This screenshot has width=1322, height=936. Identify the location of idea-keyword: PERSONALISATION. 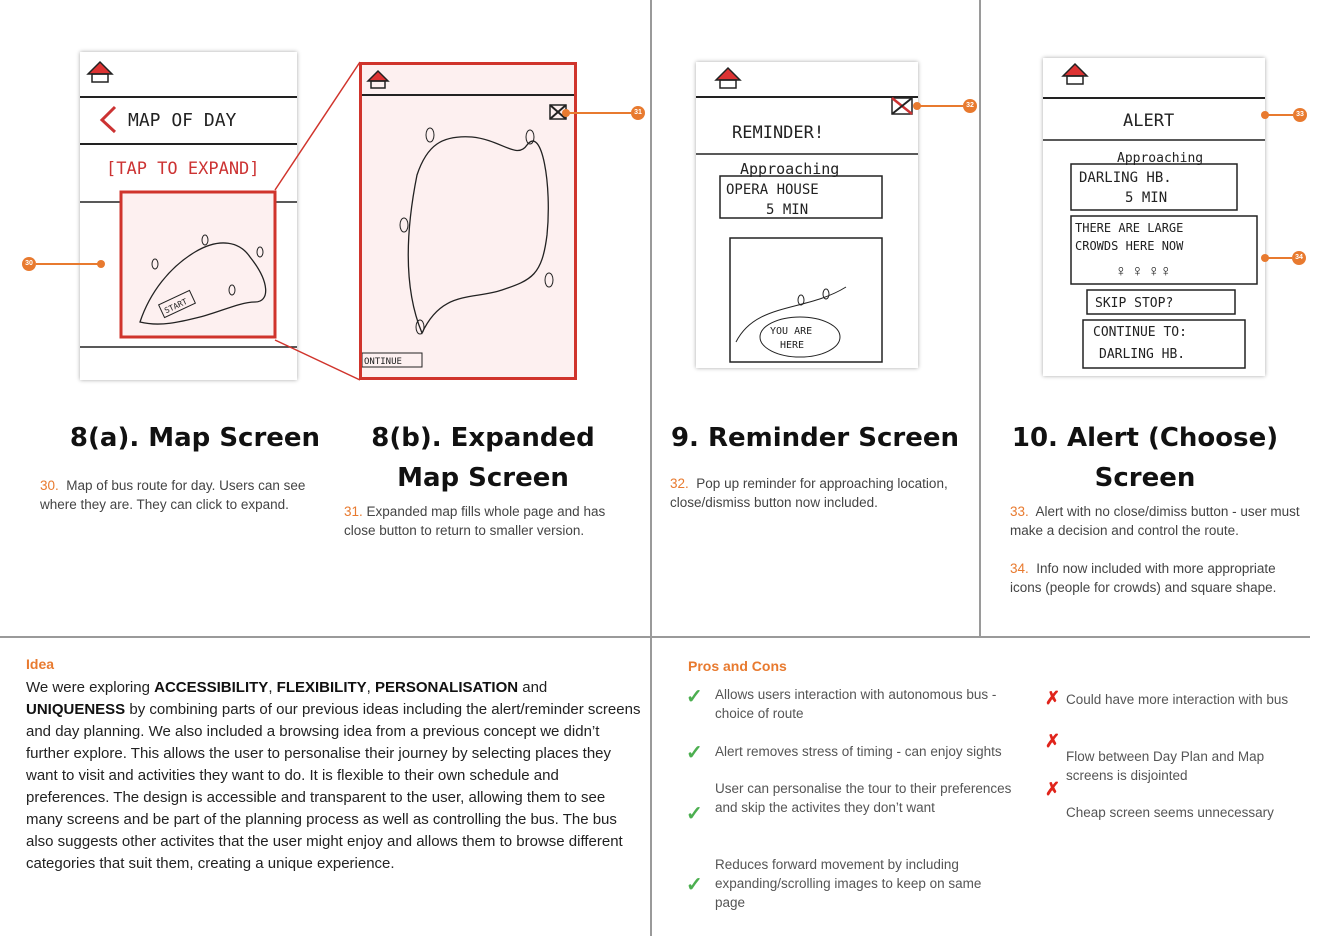
(447, 687).